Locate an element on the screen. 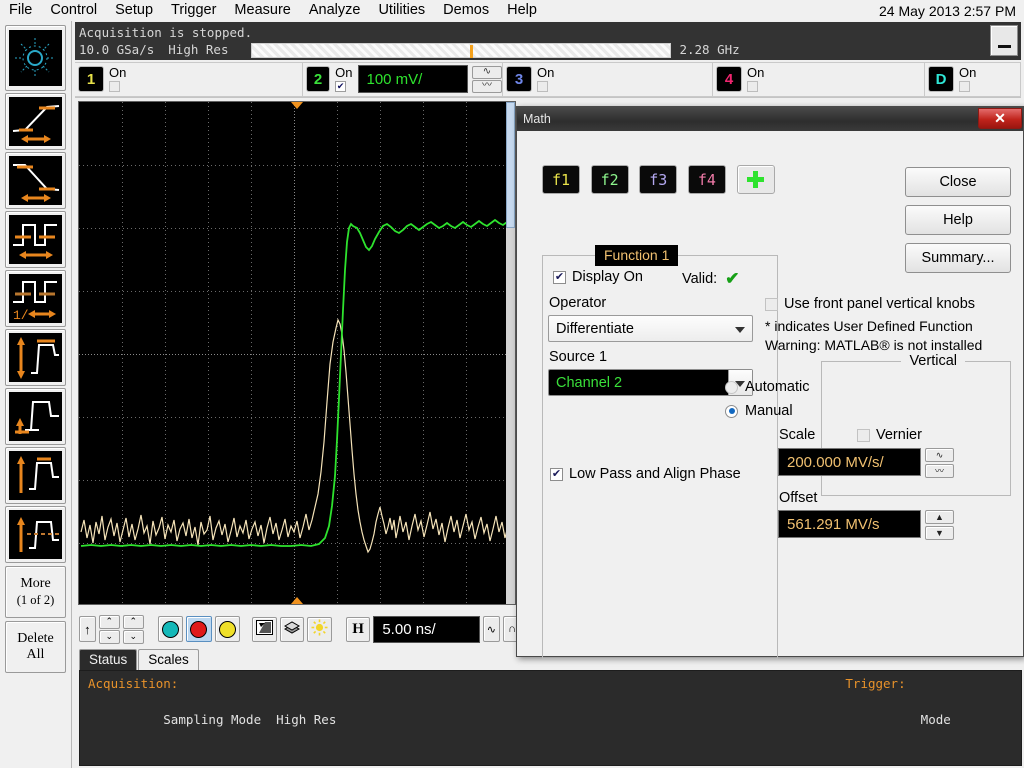  scale-up-button: ⌃ is located at coordinates (133, 621).